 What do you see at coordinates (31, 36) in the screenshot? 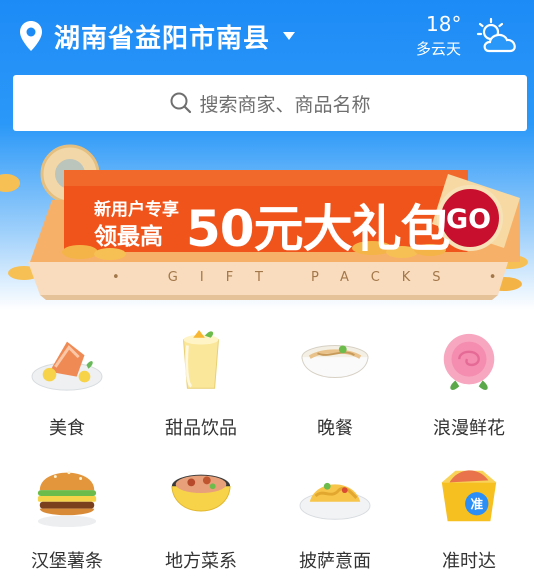
I see `location-pin-icon` at bounding box center [31, 36].